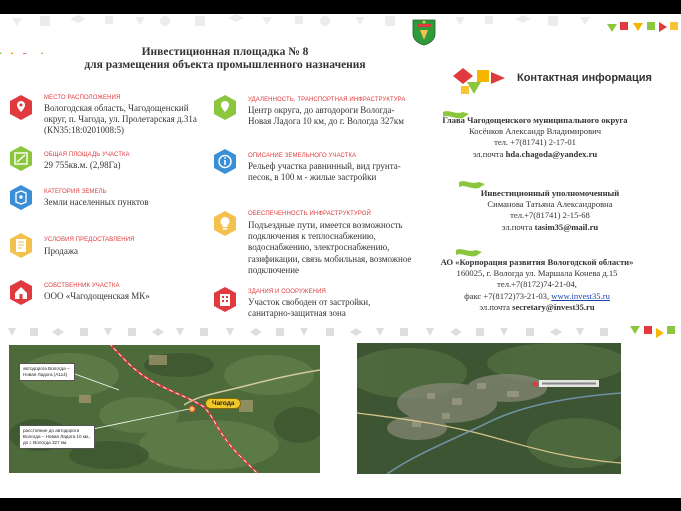  What do you see at coordinates (340, 334) in the screenshot?
I see `decorative-pattern-middle` at bounding box center [340, 334].